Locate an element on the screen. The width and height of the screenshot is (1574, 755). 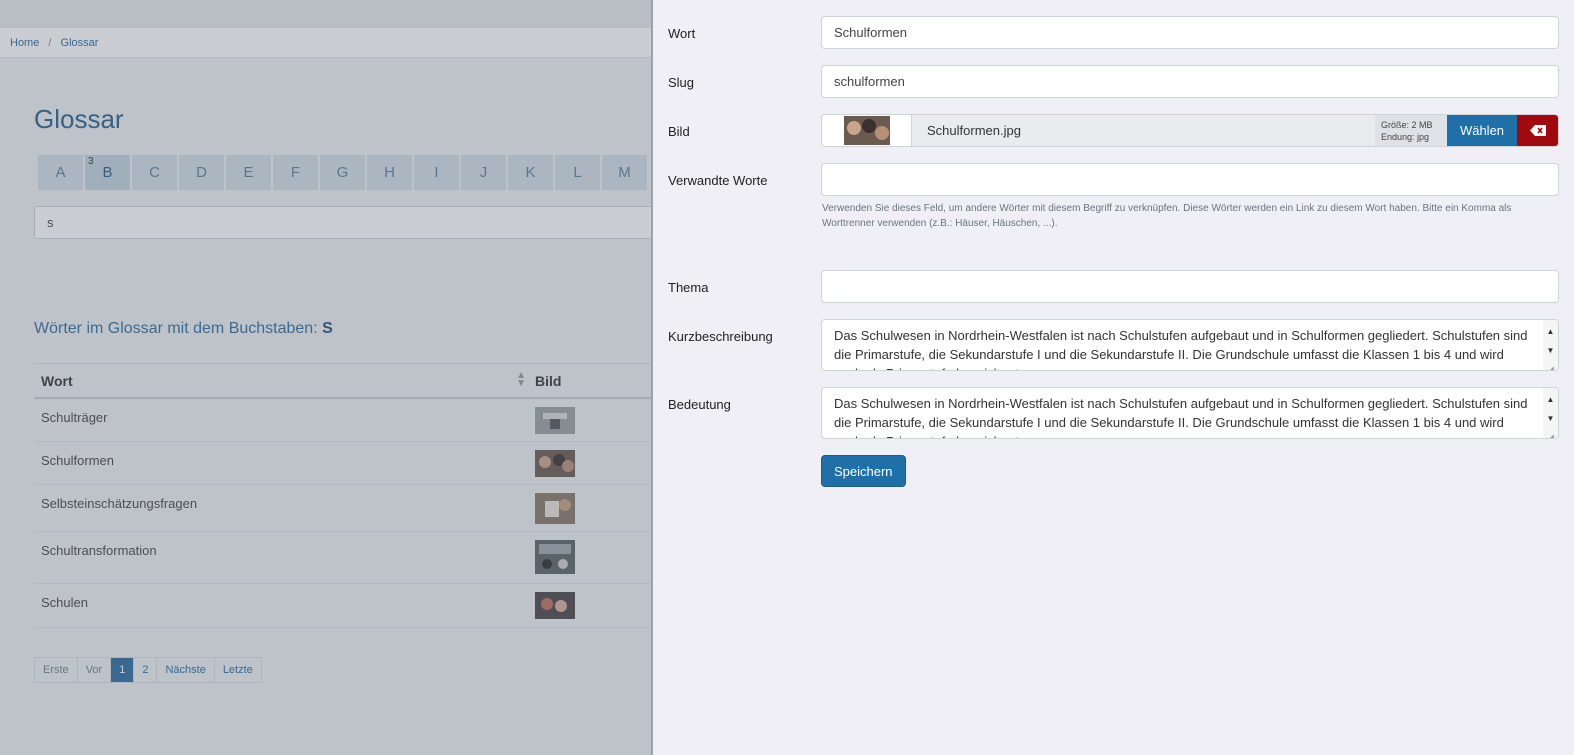
thema-label: Thema is located at coordinates (688, 287).